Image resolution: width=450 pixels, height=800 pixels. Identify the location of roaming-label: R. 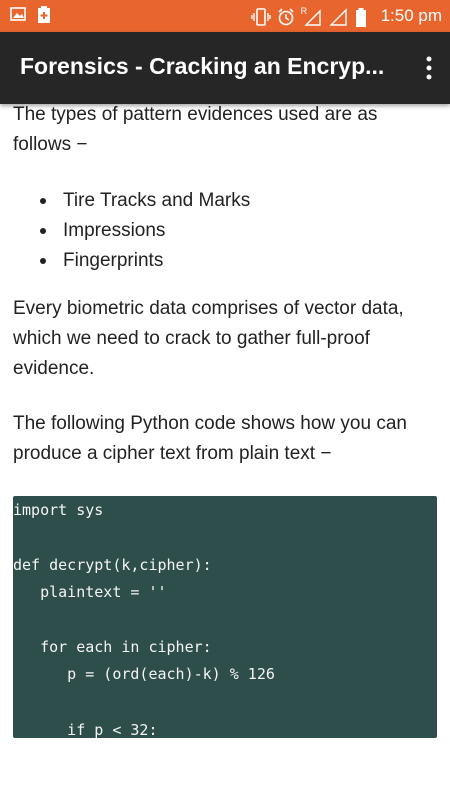
(304, 11).